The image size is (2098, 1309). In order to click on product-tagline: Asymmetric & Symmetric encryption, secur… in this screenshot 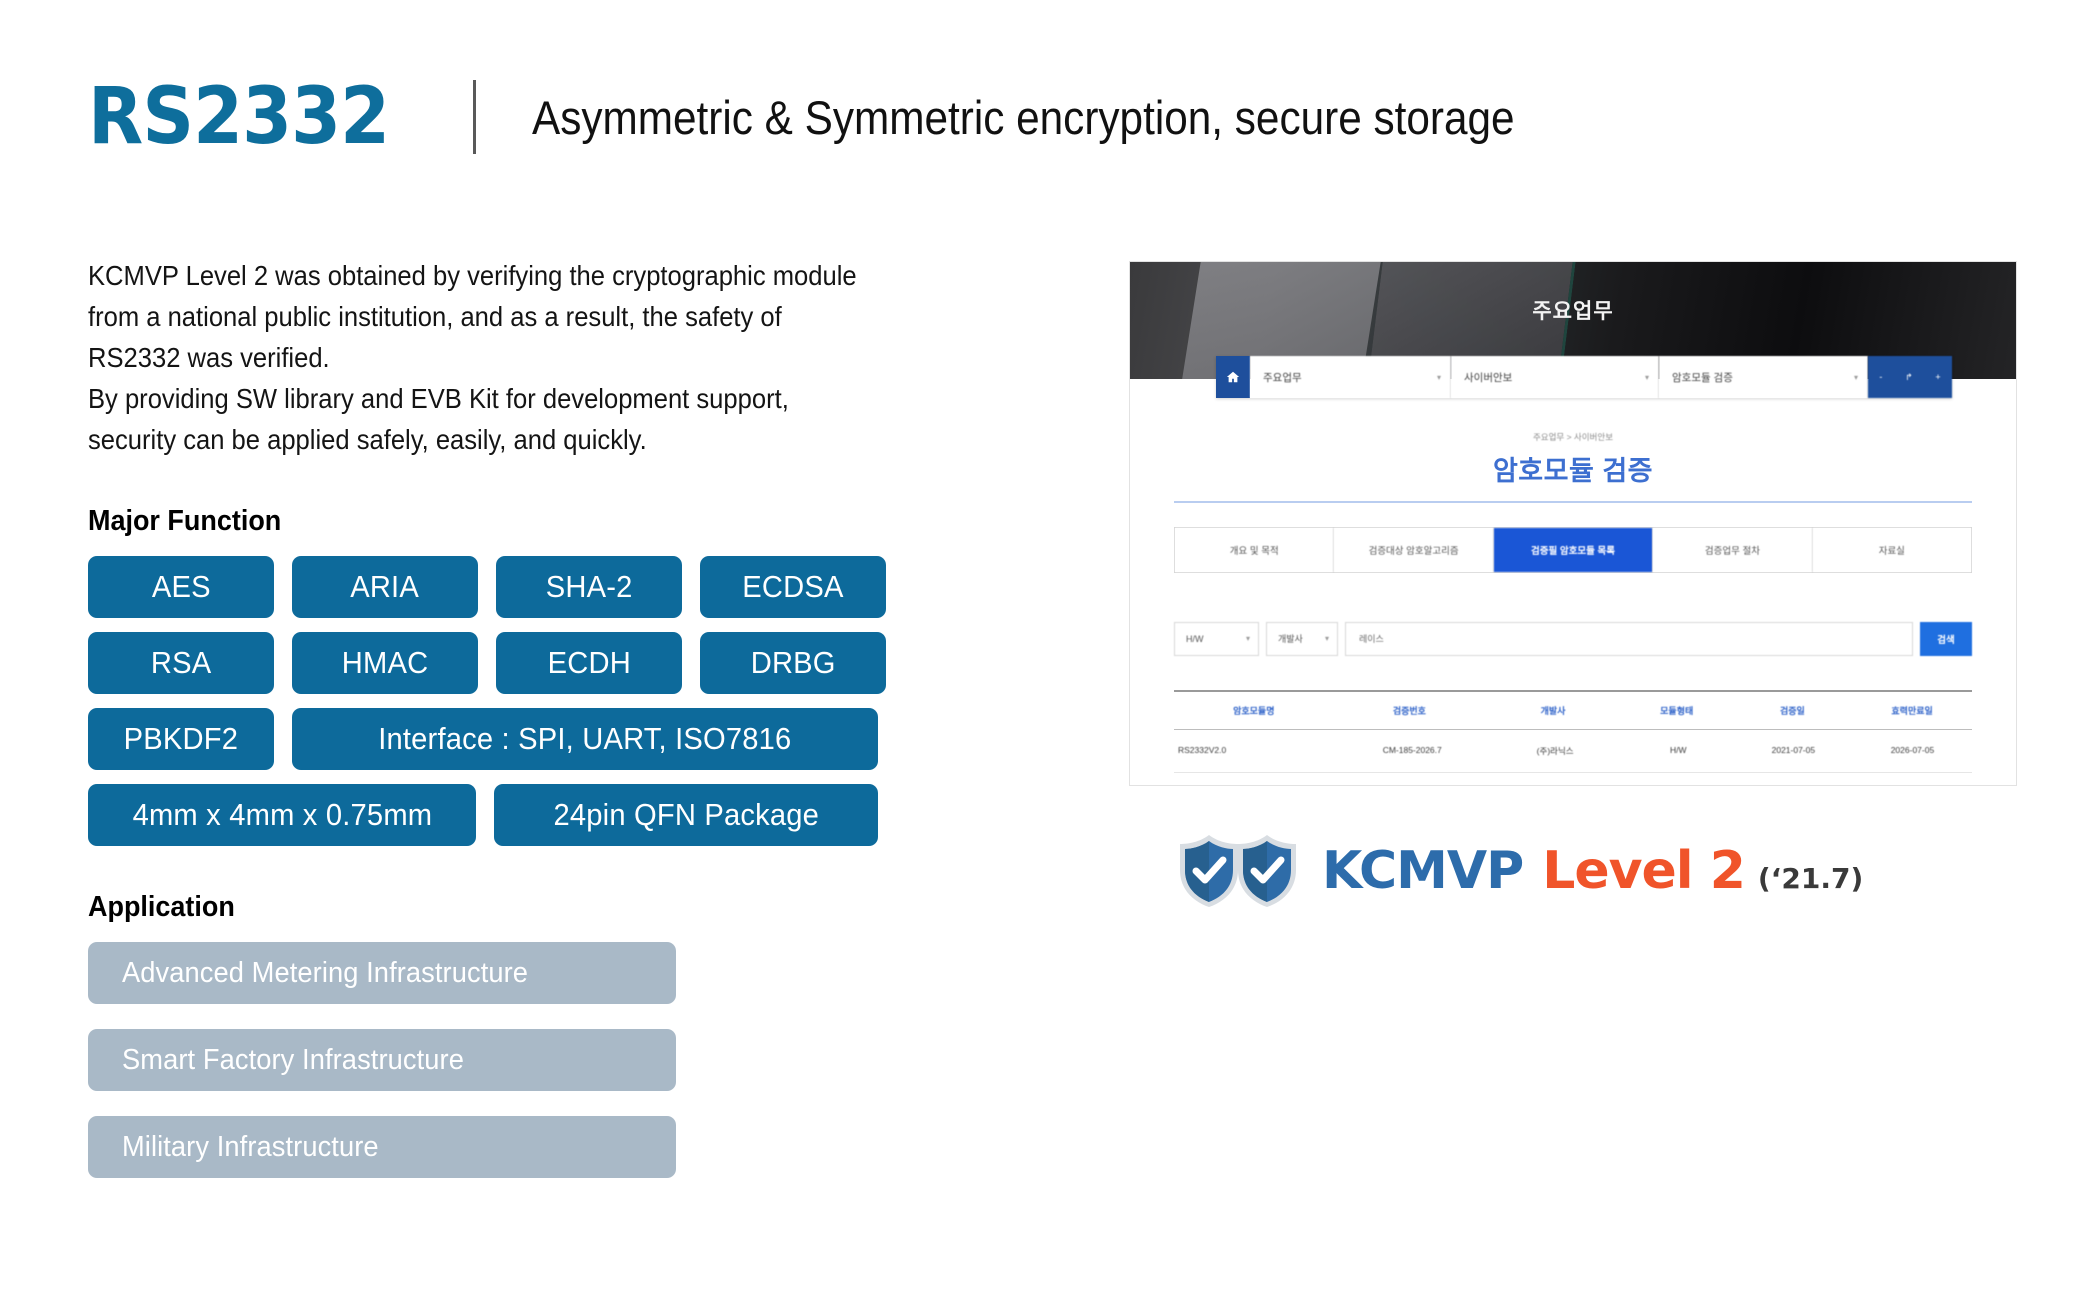, I will do `click(1023, 117)`.